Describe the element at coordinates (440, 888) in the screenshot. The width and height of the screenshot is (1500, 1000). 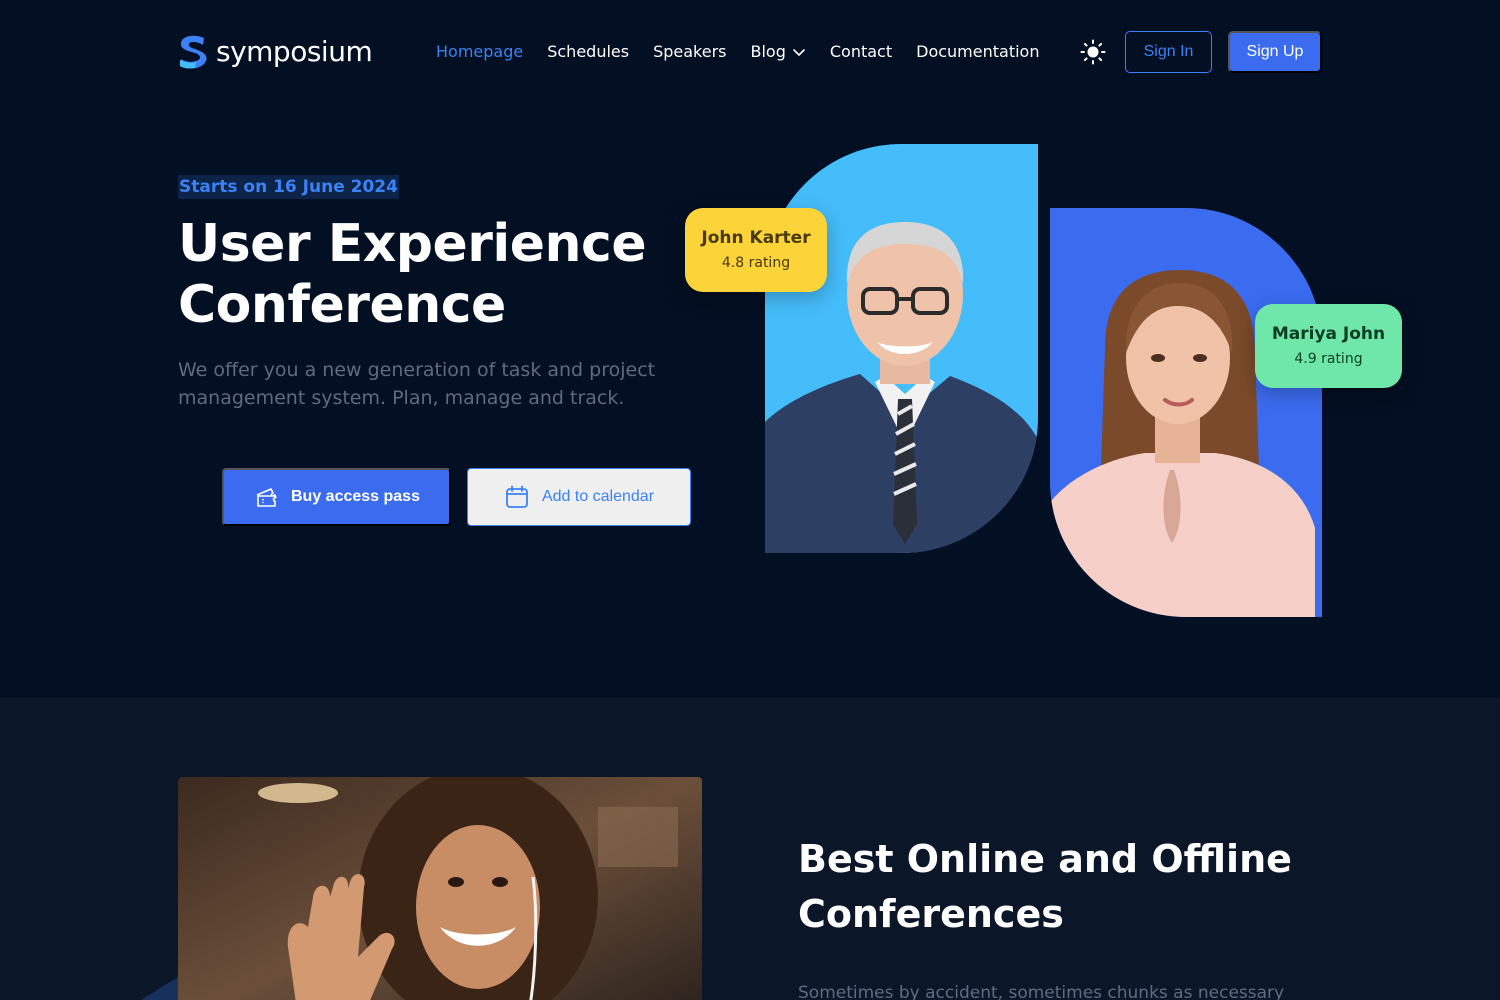
I see `conference-attendee-photo` at that location.